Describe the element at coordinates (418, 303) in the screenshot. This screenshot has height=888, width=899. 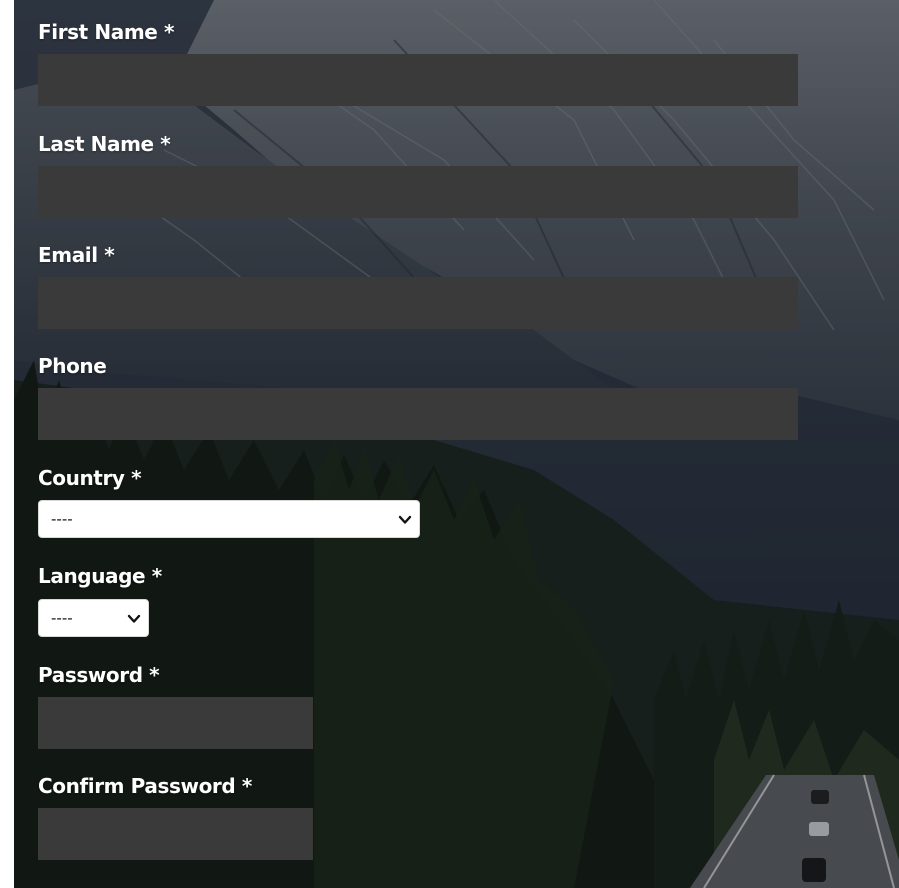
I see `email-input` at that location.